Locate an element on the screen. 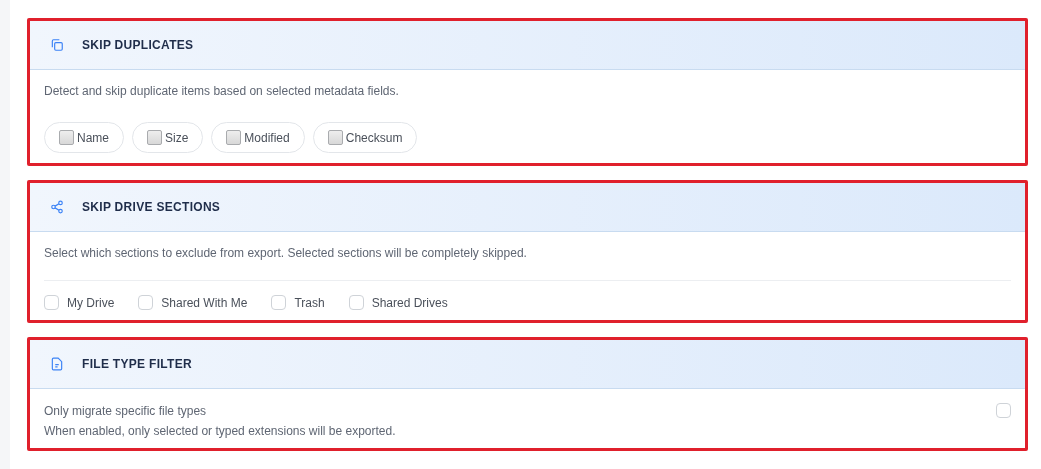  option-chip: Checksum is located at coordinates (365, 137).